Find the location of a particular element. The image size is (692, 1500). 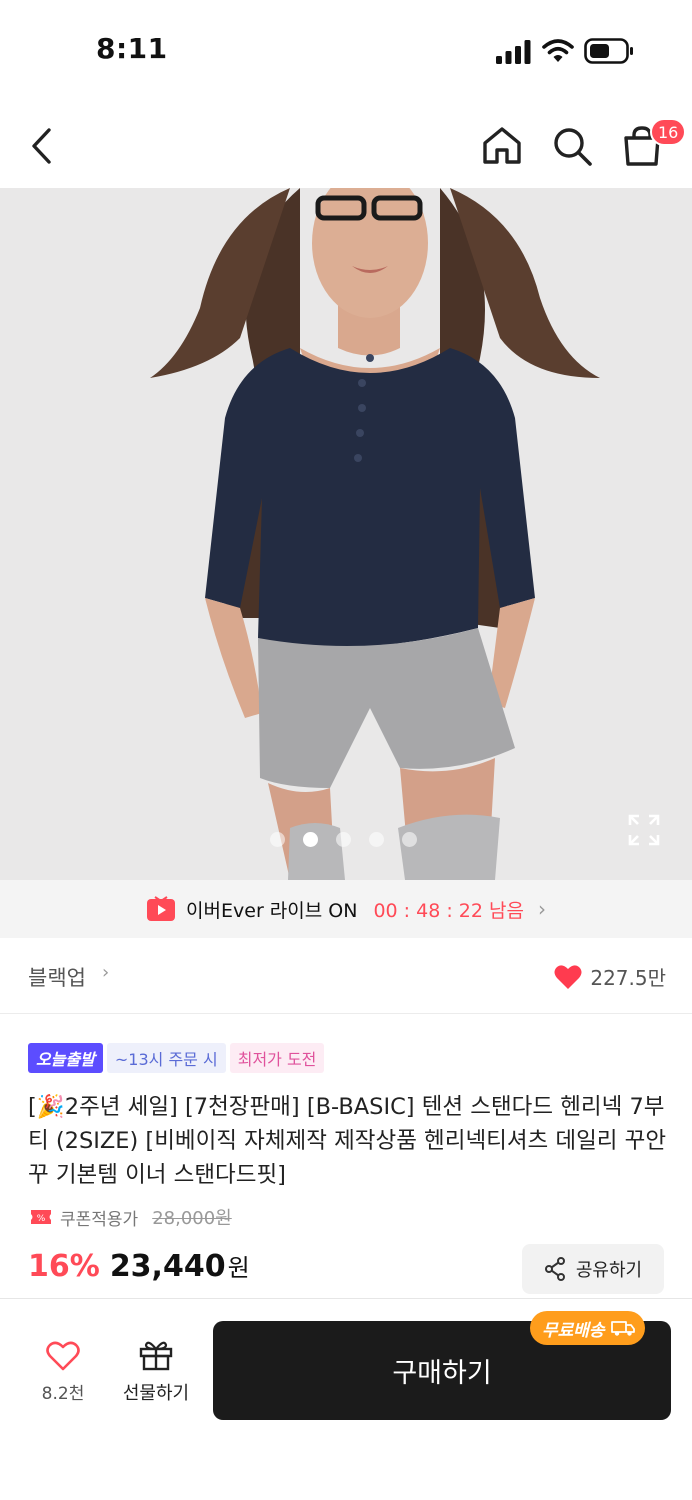

top-nav-bar is located at coordinates (346, 144).